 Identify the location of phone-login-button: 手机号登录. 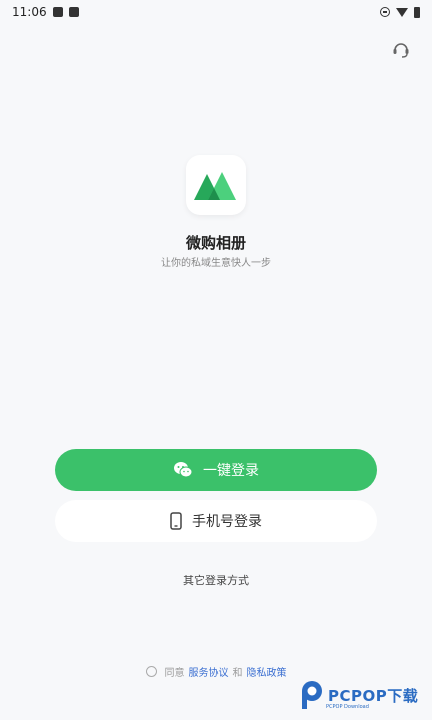
(216, 521).